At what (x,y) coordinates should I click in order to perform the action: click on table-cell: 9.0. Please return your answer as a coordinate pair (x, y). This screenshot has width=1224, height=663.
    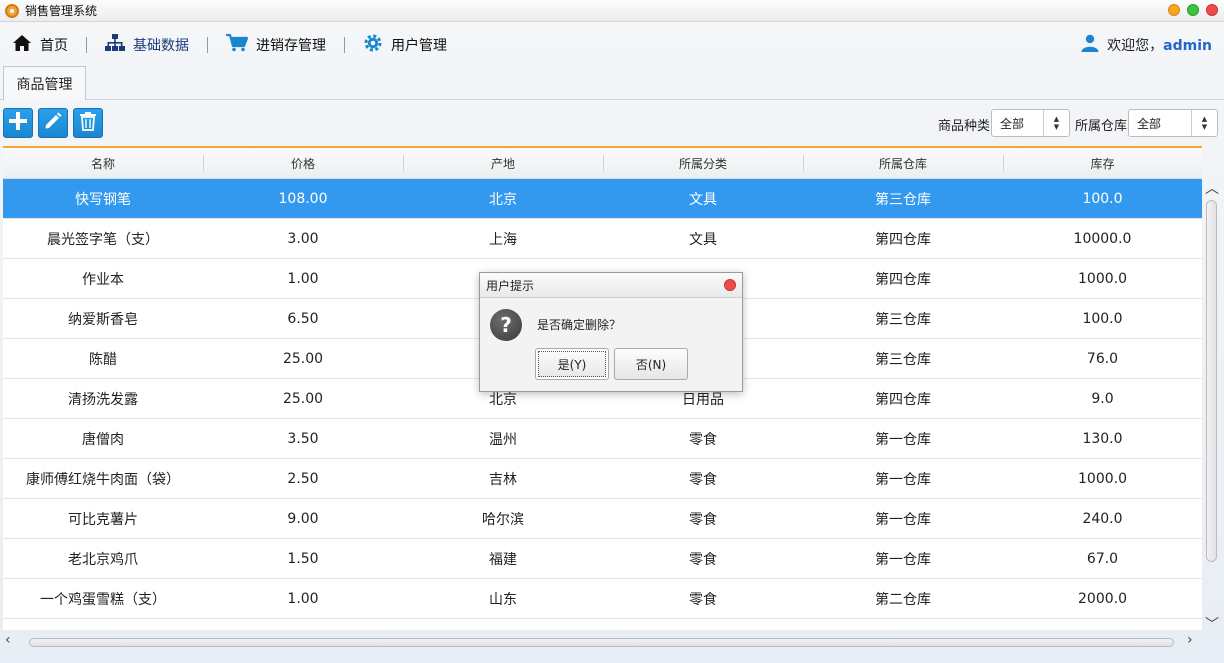
    Looking at the image, I should click on (1102, 398).